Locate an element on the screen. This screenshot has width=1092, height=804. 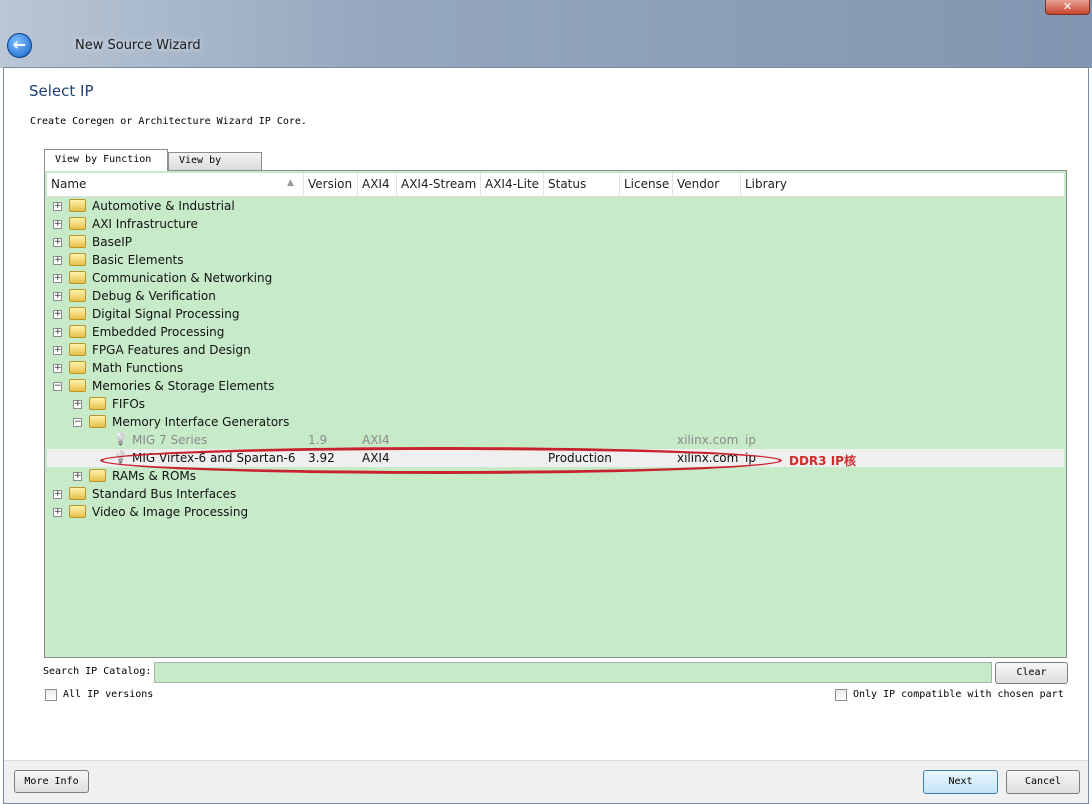
row-name: RAMs & ROMs is located at coordinates (154, 476).